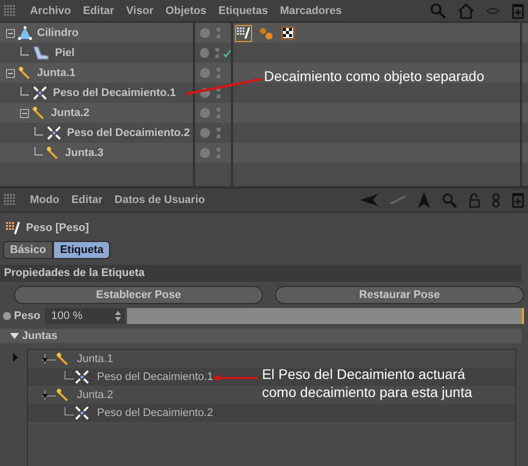 Image resolution: width=528 pixels, height=466 pixels. What do you see at coordinates (155, 413) in the screenshot?
I see `joint-name: Peso del Decaimiento.2` at bounding box center [155, 413].